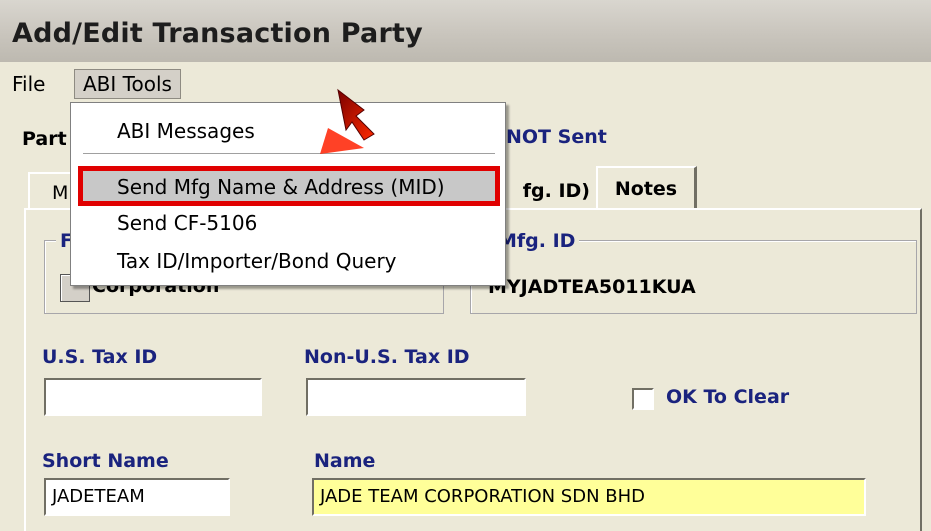 This screenshot has width=931, height=531. Describe the element at coordinates (465, 84) in the screenshot. I see `menu-bar: File ABI Tools` at that location.